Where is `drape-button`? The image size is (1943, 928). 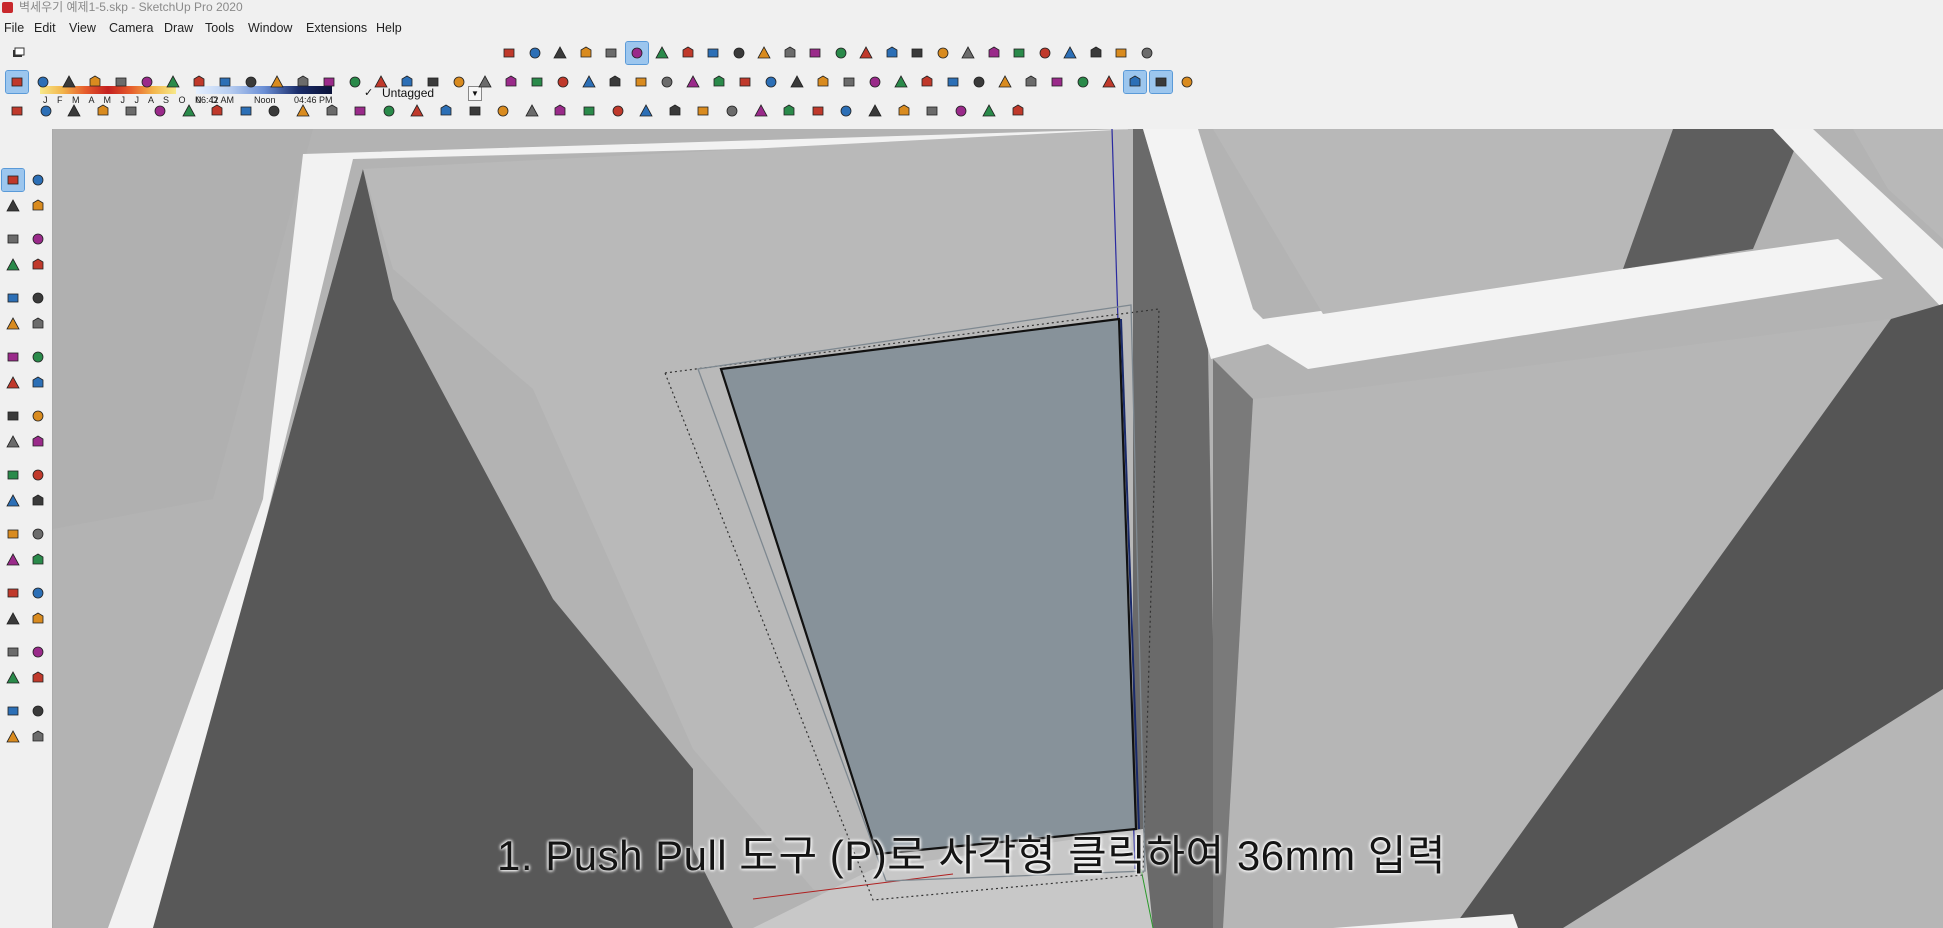 drape-button is located at coordinates (131, 111).